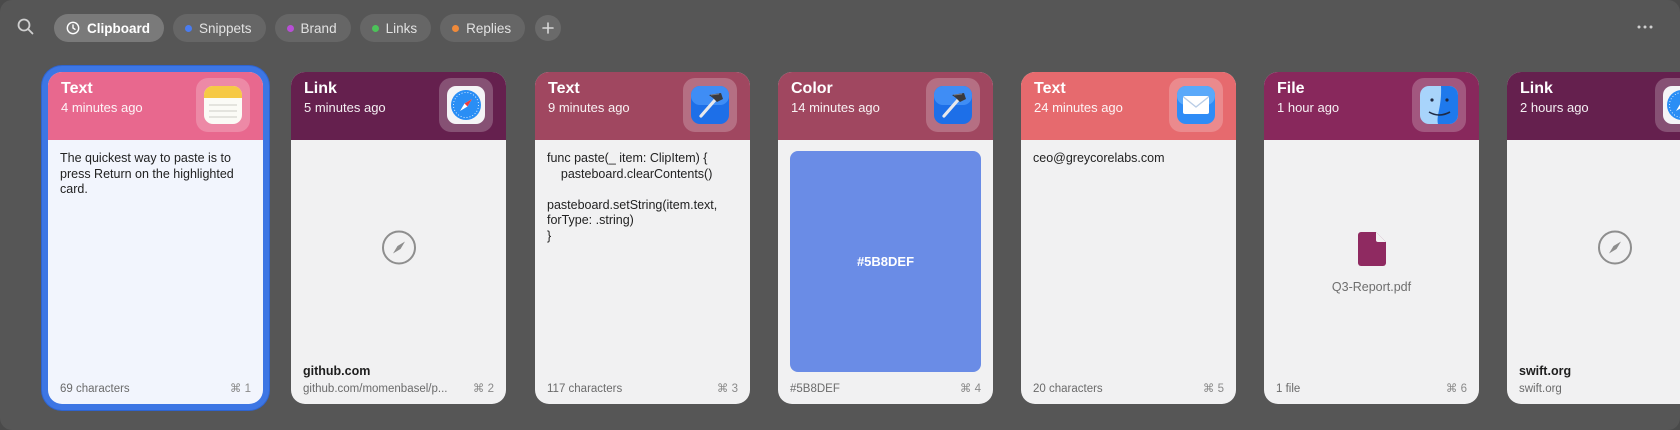 This screenshot has height=430, width=1680. What do you see at coordinates (1099, 158) in the screenshot?
I see `clip-text: ceo@greycorelabs.com` at bounding box center [1099, 158].